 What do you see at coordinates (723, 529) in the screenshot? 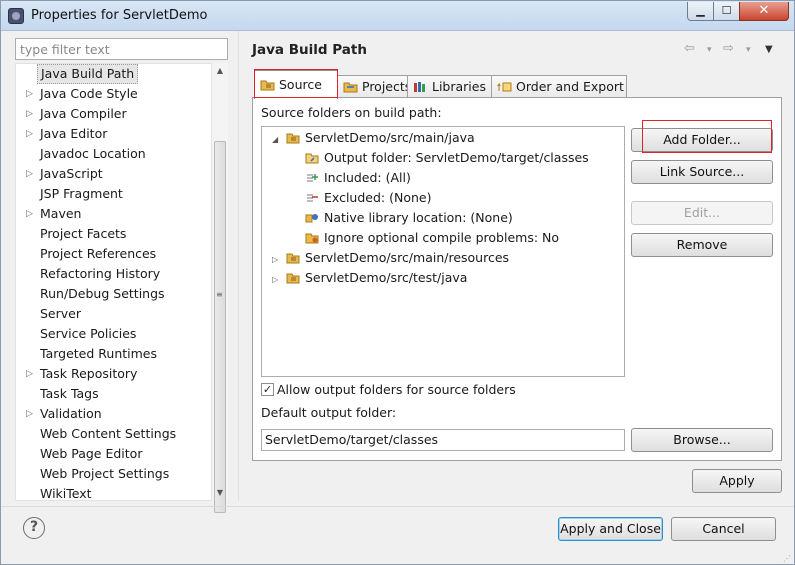
I see `cancel-button: Cancel` at bounding box center [723, 529].